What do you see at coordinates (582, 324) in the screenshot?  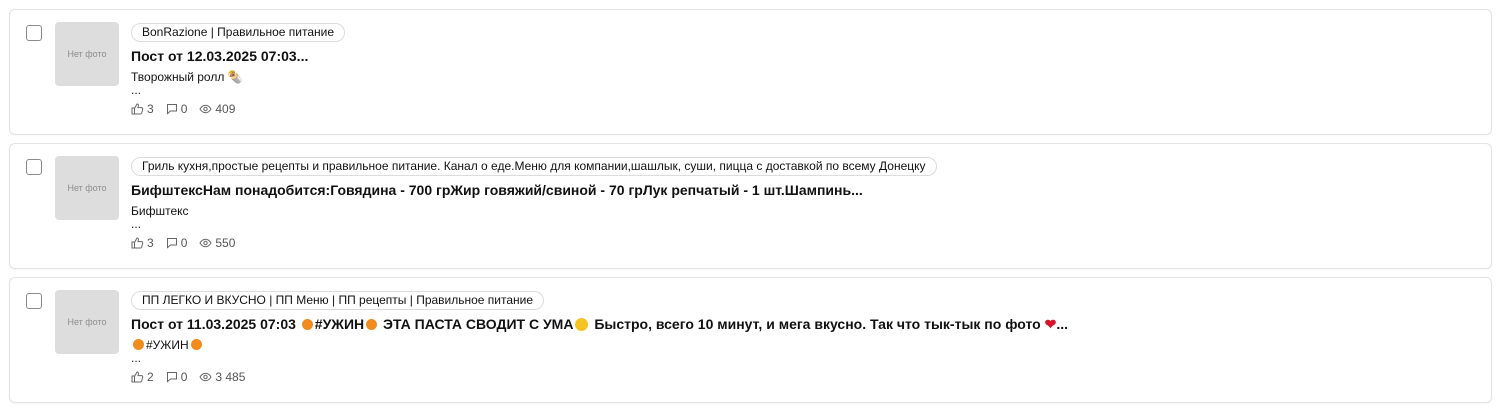 I see `grinning-face-icon` at bounding box center [582, 324].